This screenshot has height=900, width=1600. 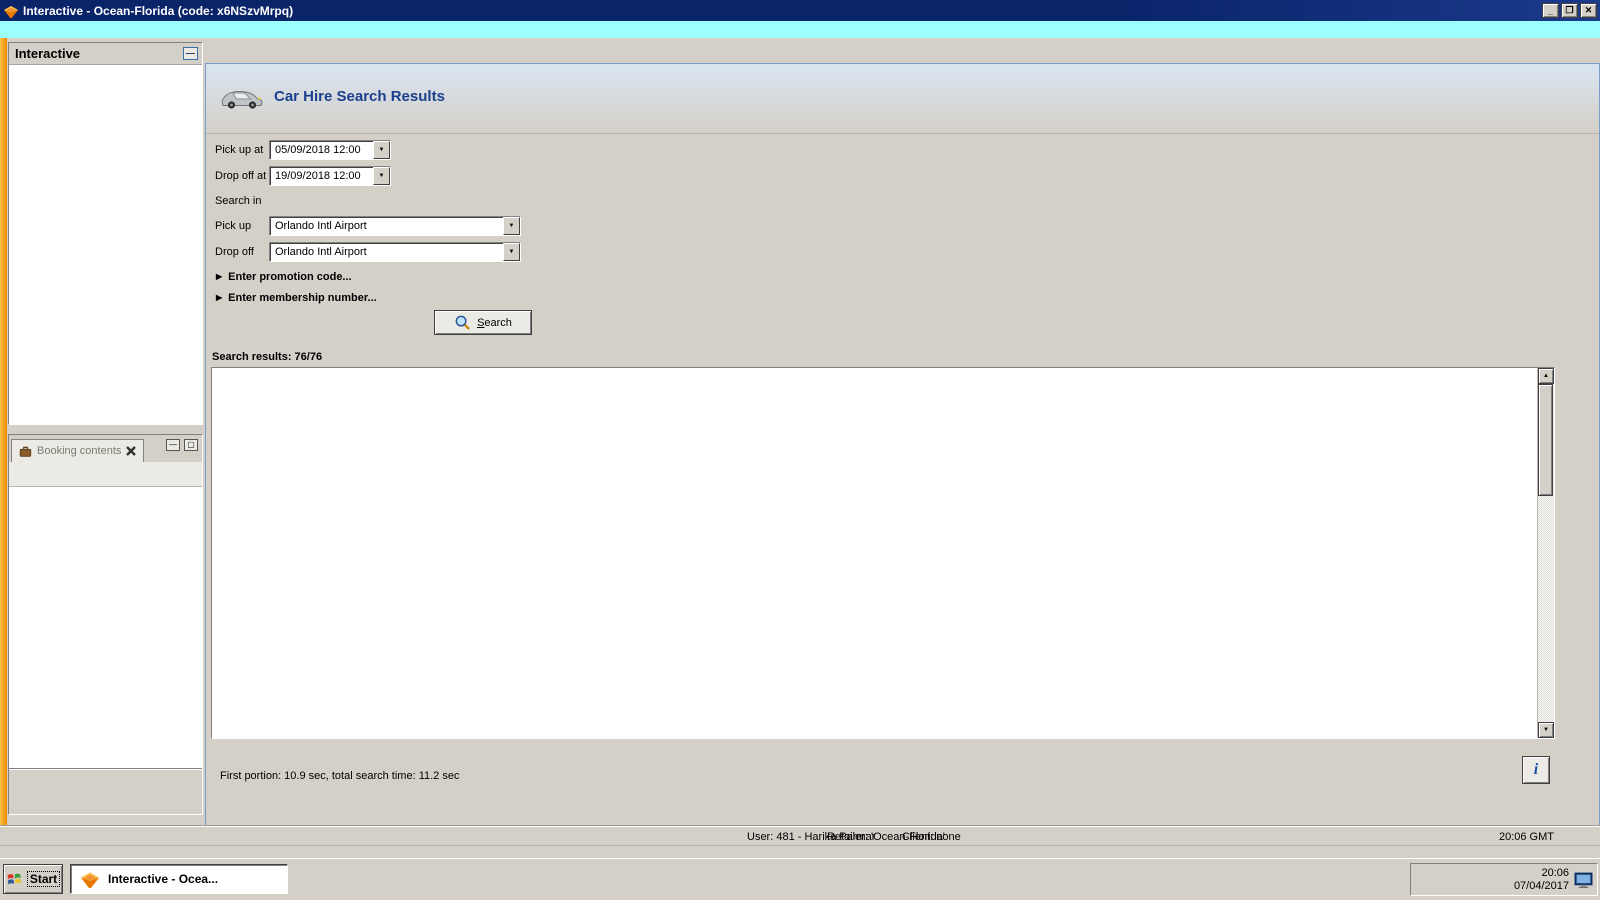 I want to click on results-count-label: Search results: 76/76, so click(x=267, y=357).